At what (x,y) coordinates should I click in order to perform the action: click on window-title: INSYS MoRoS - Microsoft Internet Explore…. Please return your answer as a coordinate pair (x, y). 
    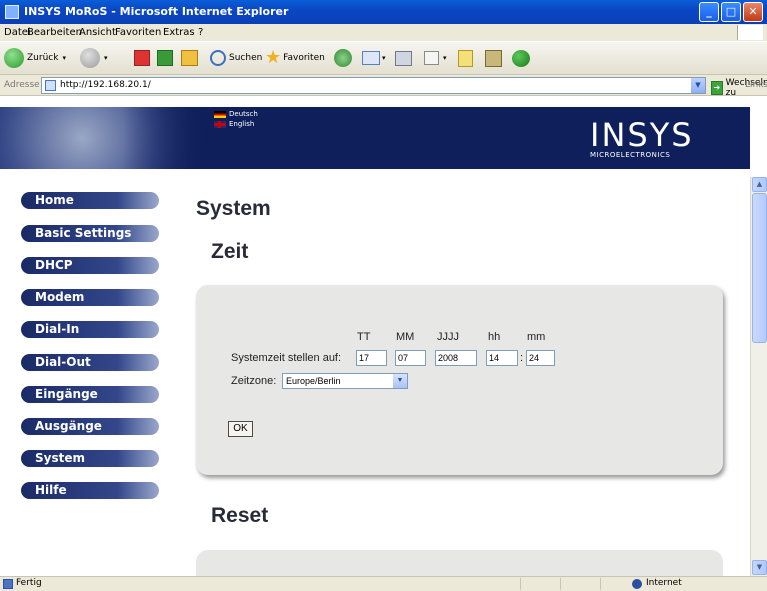
    Looking at the image, I should click on (156, 11).